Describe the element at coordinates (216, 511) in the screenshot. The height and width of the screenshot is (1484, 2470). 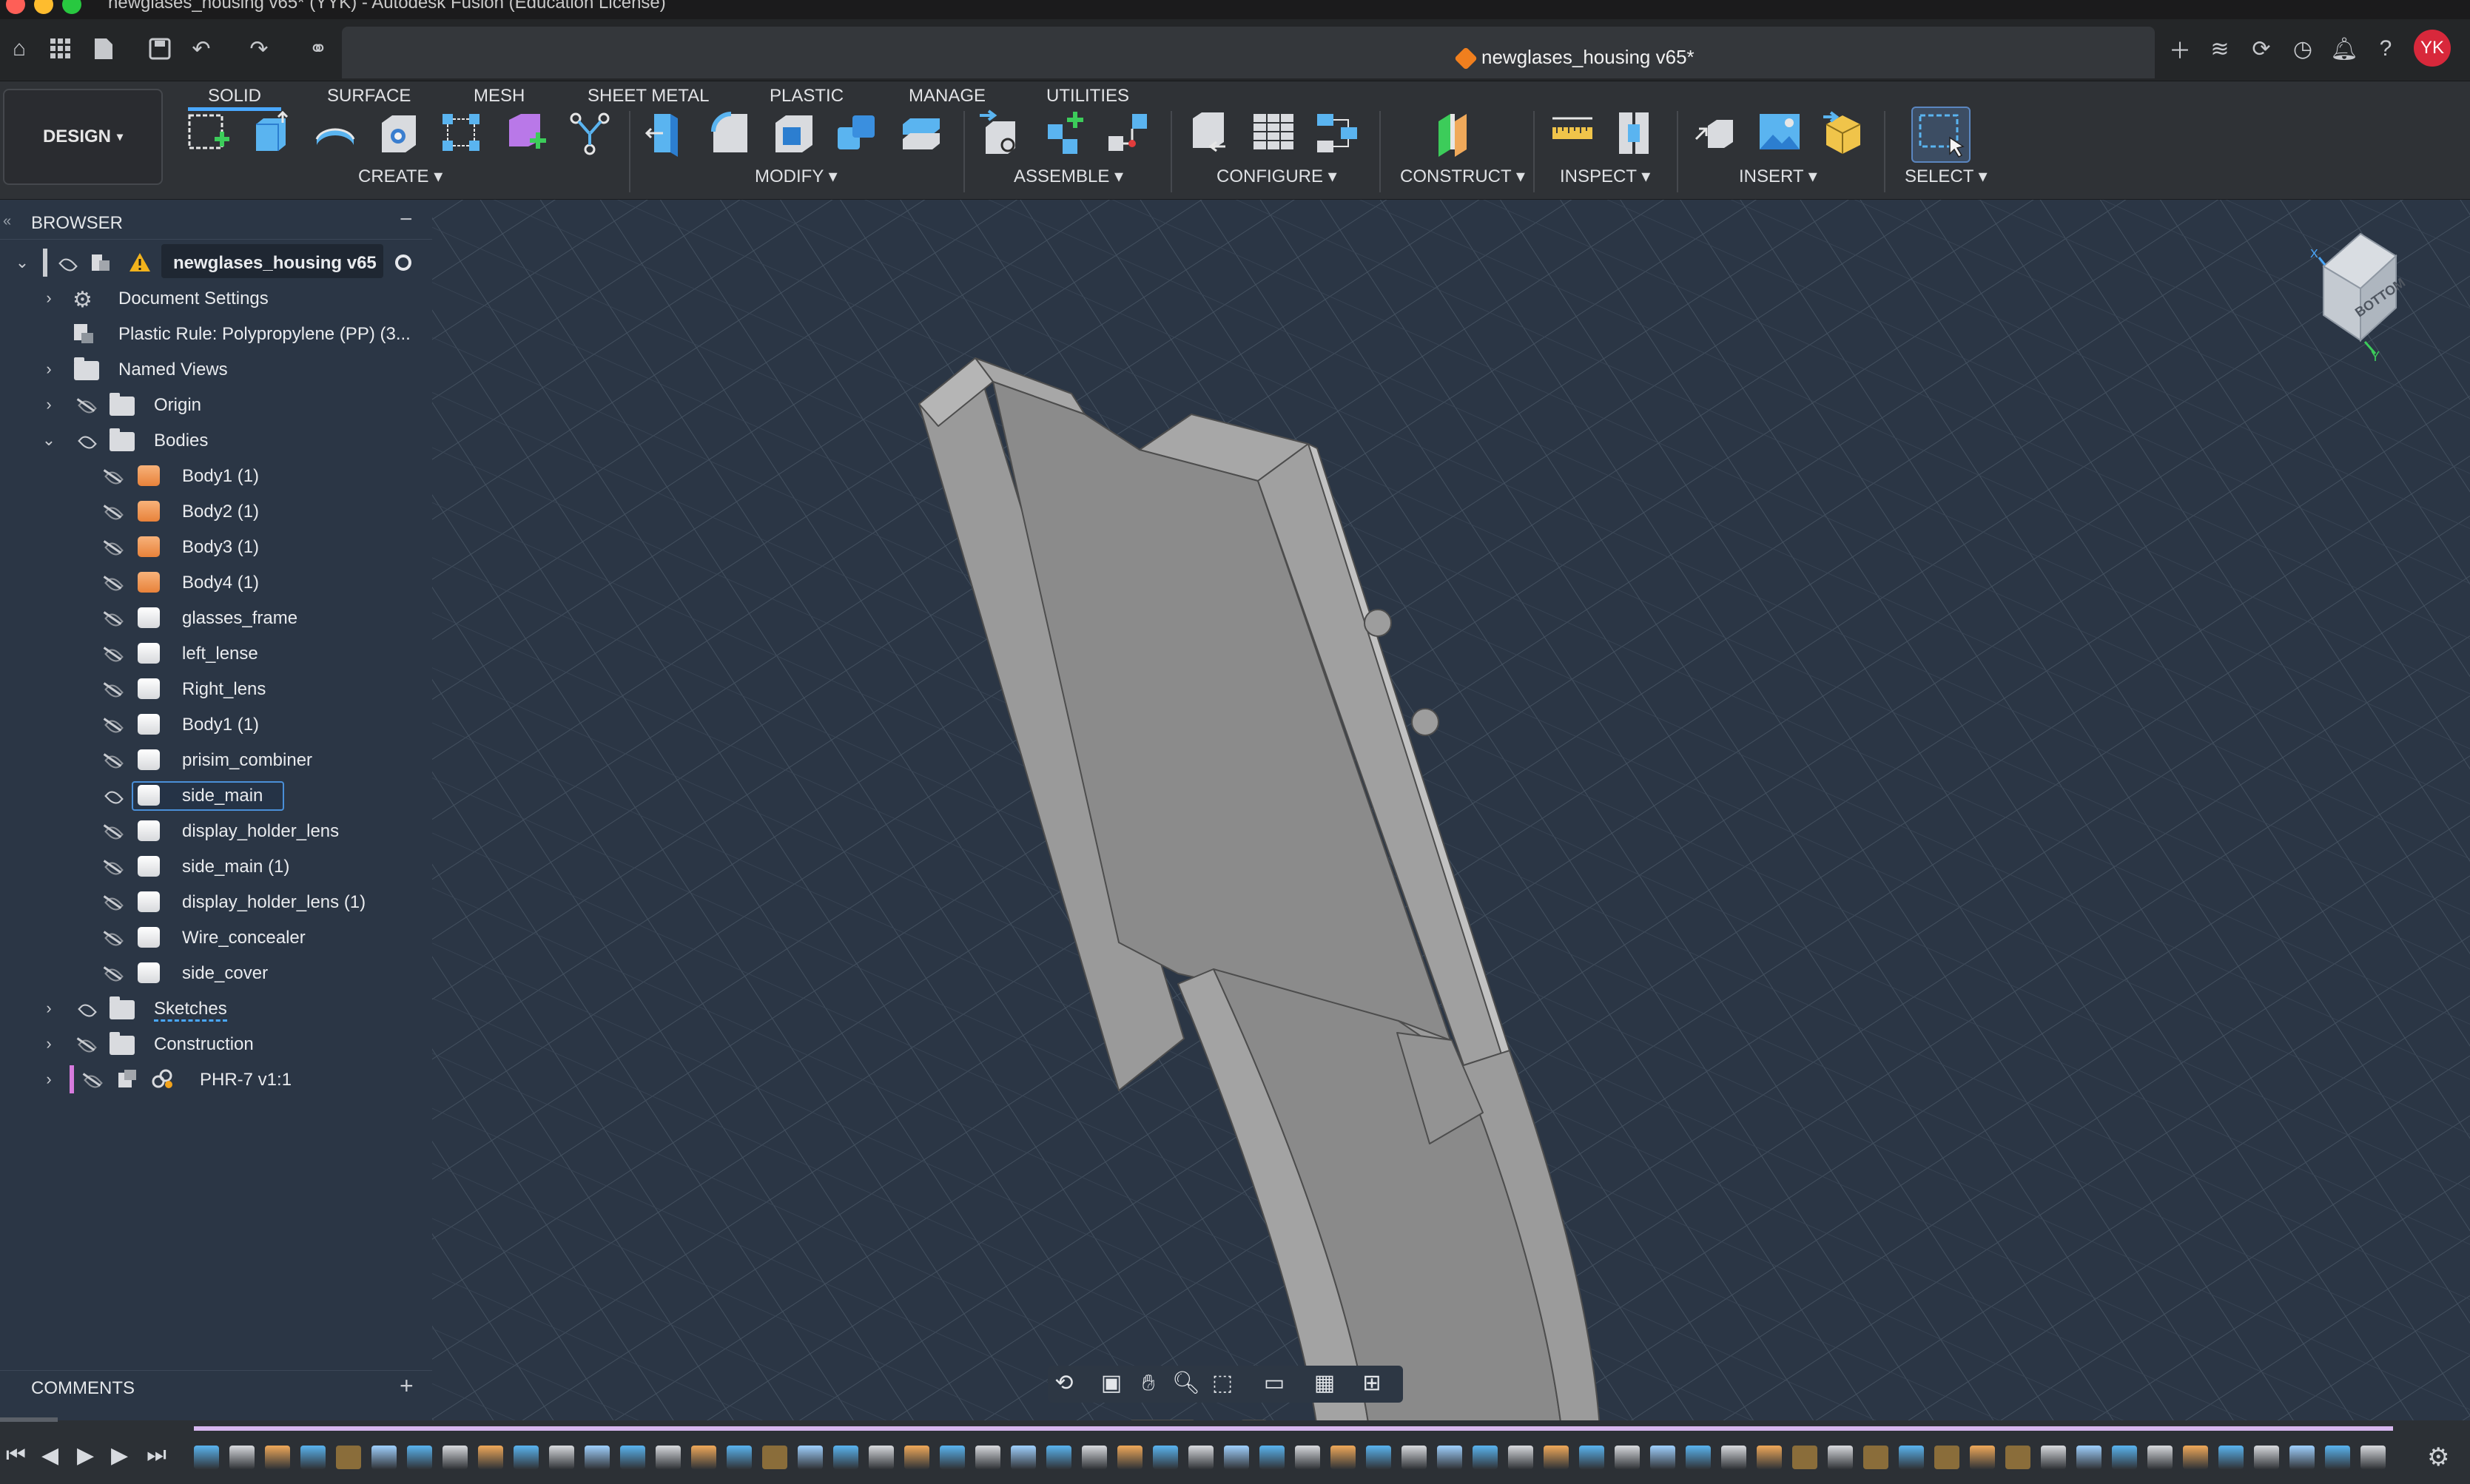
I see `body-row: Body2 (1)` at that location.